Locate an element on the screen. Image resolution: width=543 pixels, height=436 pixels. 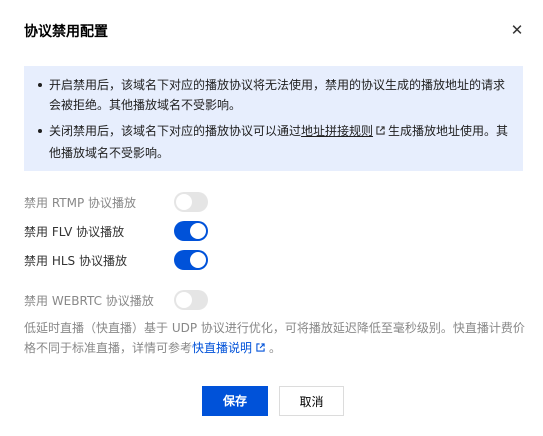
flv-toggle is located at coordinates (191, 231).